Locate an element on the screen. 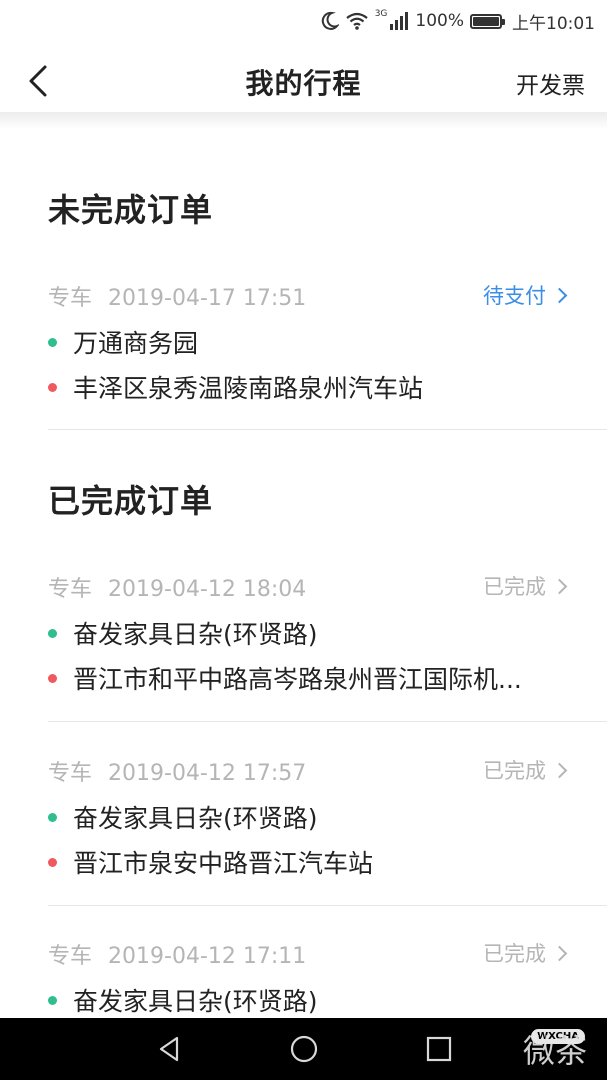 This screenshot has height=1080, width=607. order-end-location: 晋江市泉安中路晋江汽车站 is located at coordinates (210, 862).